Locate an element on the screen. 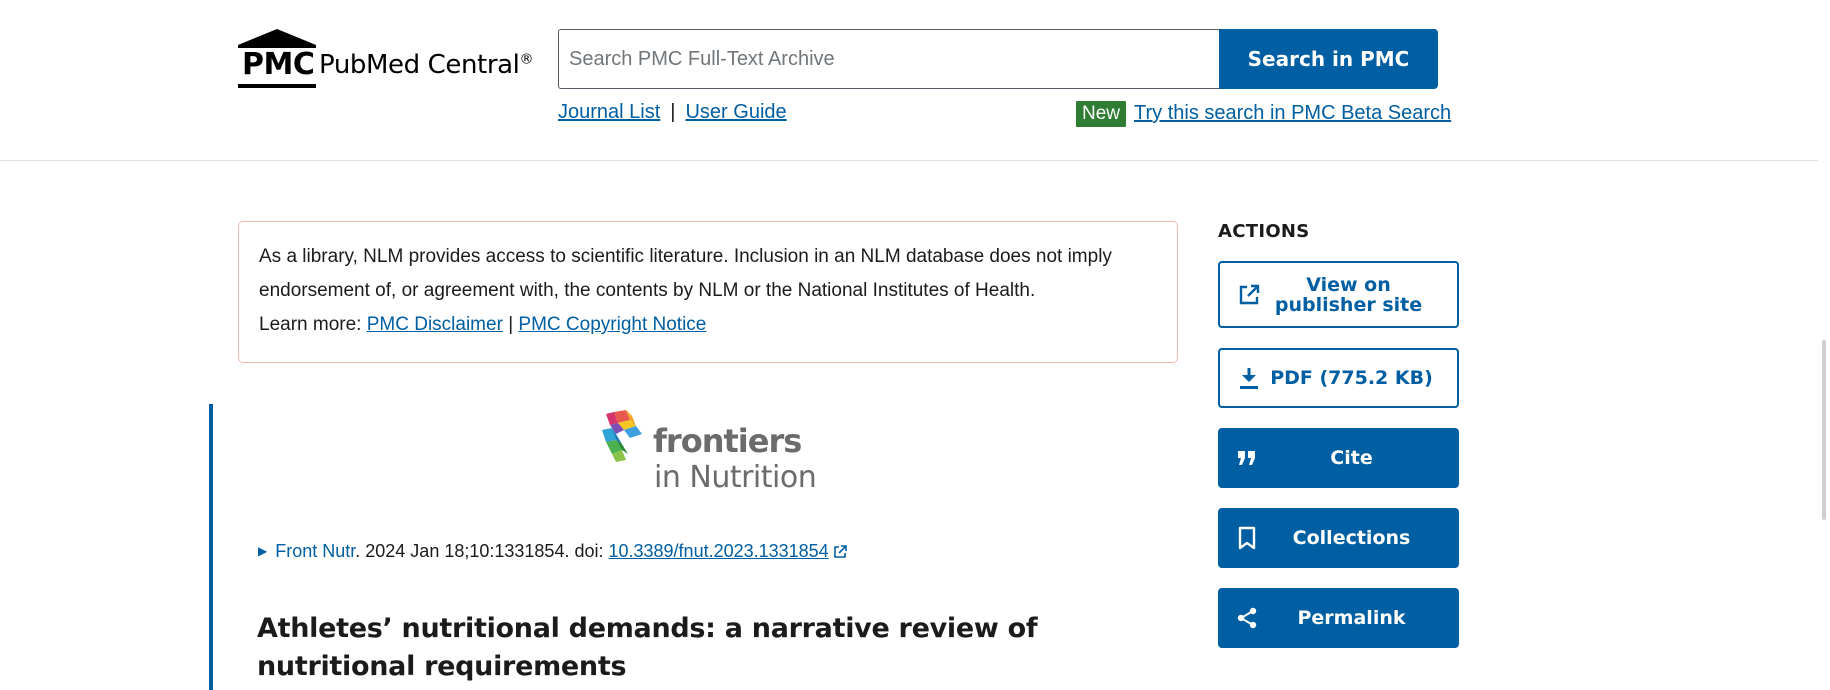  beta-search: New Try this search in PMC Beta Search is located at coordinates (1263, 114).